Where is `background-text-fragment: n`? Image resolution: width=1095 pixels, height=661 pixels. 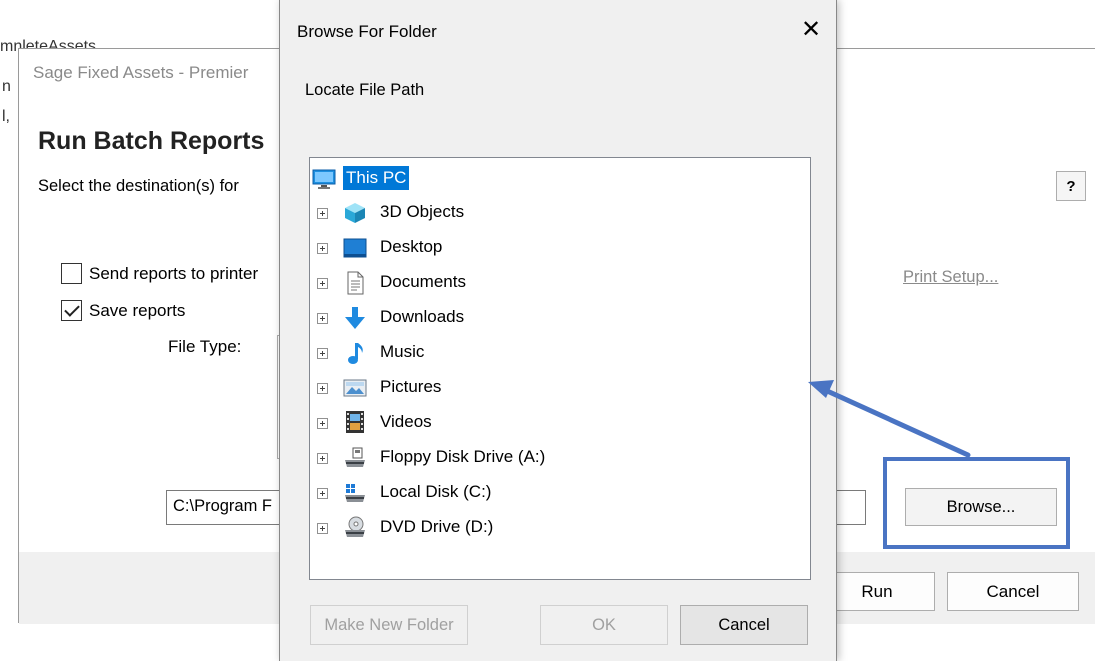 background-text-fragment: n is located at coordinates (6, 86).